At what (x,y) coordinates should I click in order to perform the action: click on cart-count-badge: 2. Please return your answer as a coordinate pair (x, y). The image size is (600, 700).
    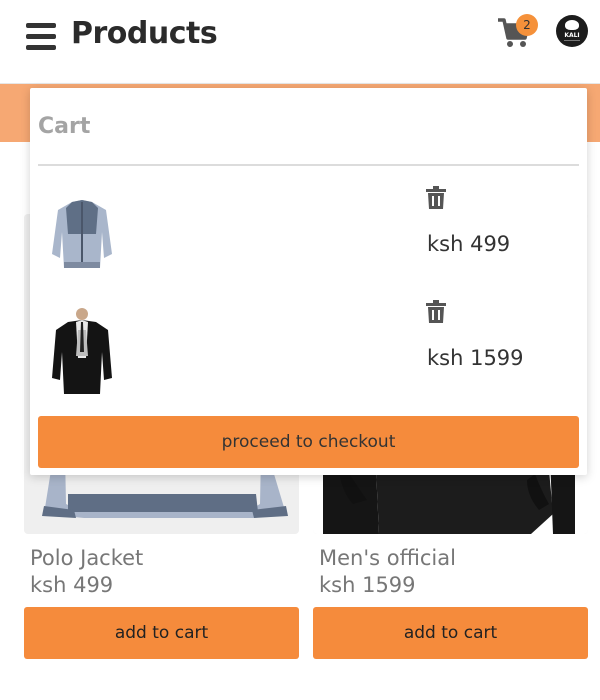
    Looking at the image, I should click on (527, 25).